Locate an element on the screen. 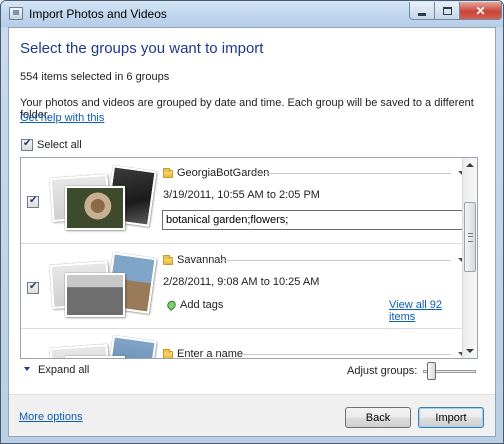  minimize-icon is located at coordinates (422, 14).